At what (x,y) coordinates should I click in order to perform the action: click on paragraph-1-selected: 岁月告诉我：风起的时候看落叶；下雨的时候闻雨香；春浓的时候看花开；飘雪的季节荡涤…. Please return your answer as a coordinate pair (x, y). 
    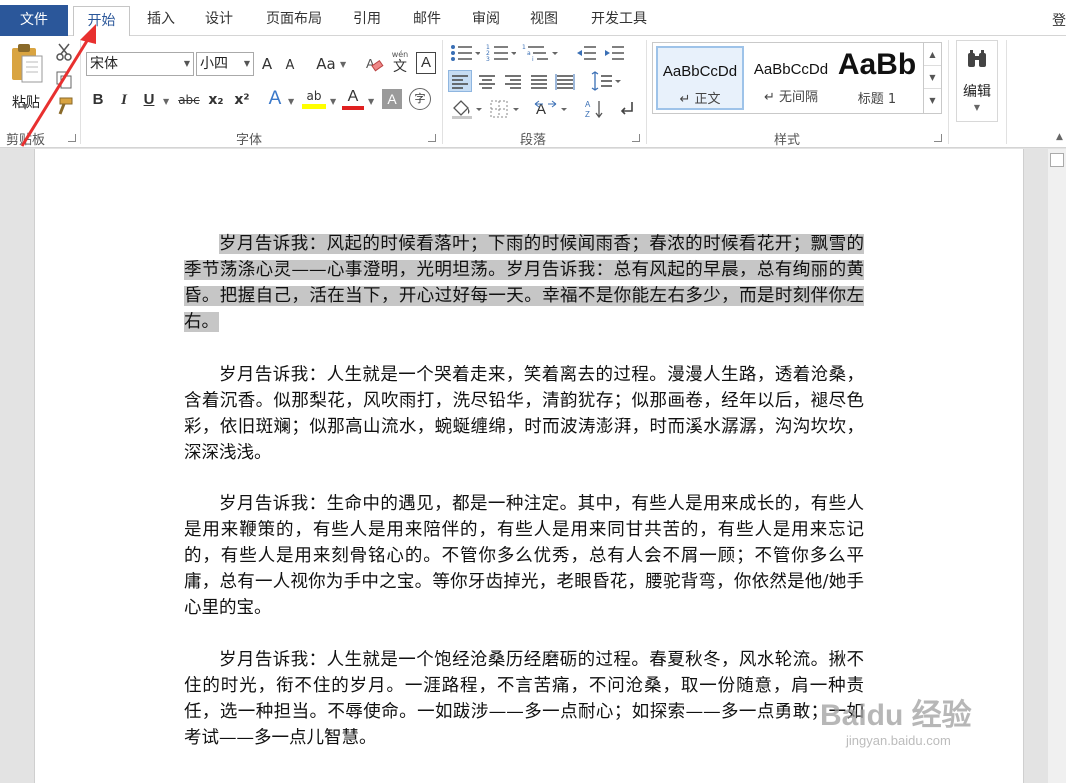
    Looking at the image, I should click on (524, 283).